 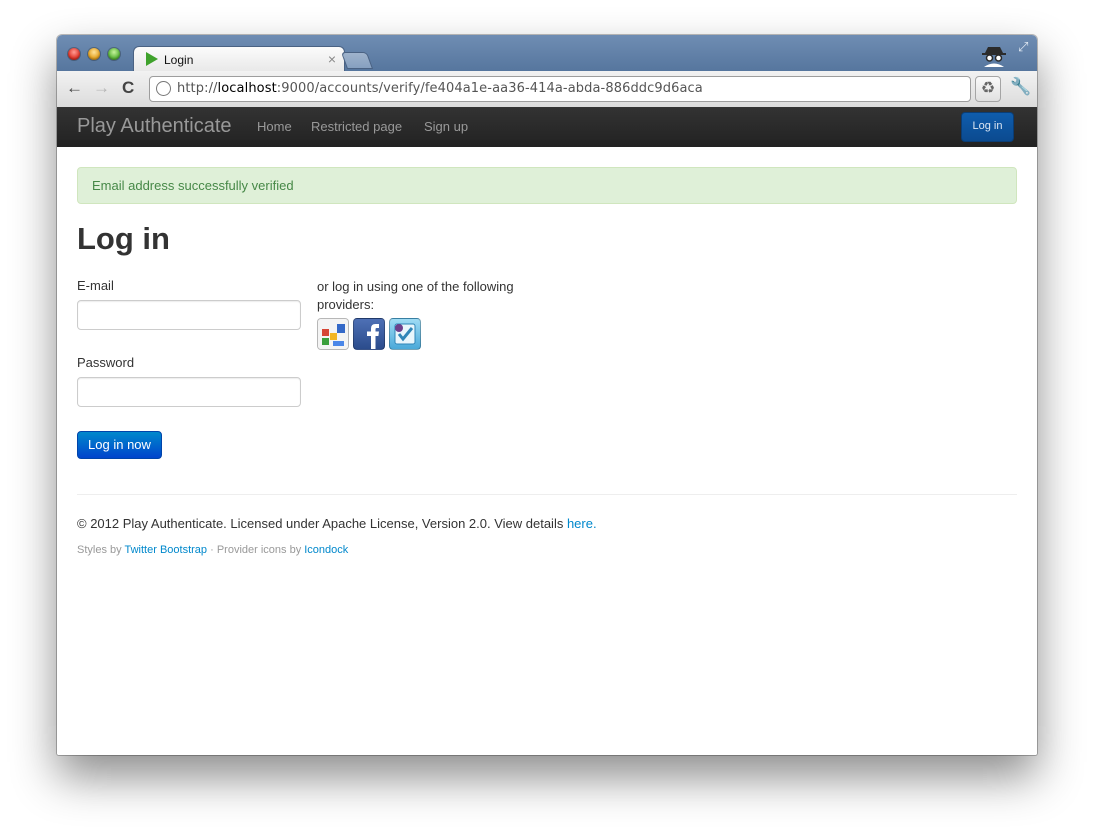 What do you see at coordinates (987, 127) in the screenshot?
I see `navbar-login-button: Log in` at bounding box center [987, 127].